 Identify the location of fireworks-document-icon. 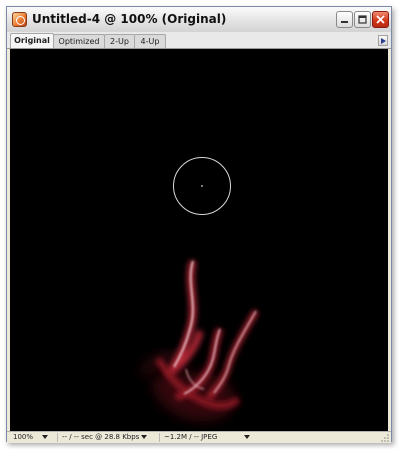
(19, 19).